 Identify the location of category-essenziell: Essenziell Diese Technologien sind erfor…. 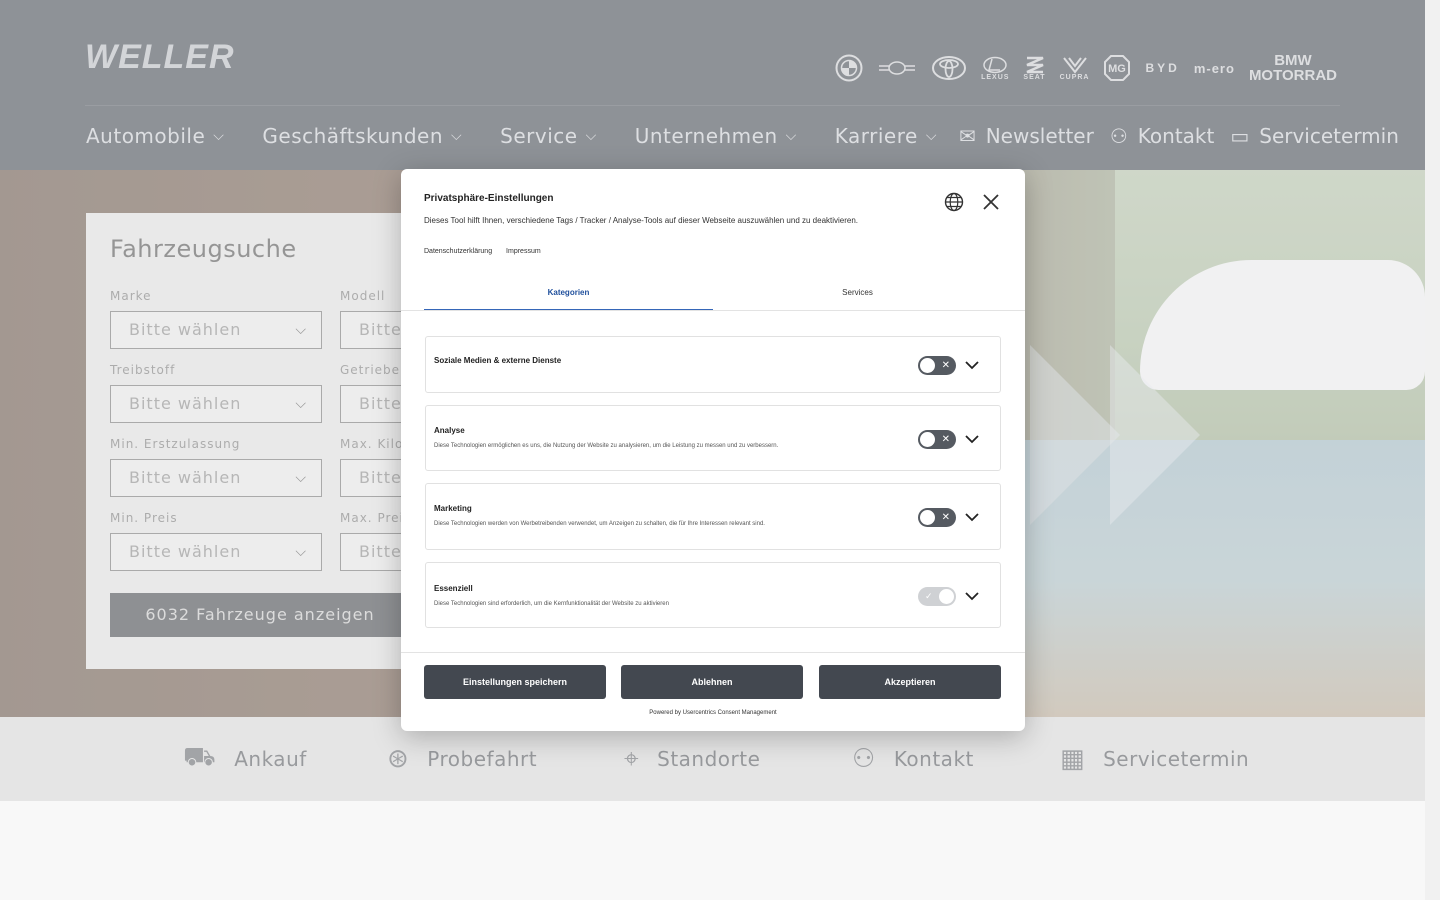
(713, 595).